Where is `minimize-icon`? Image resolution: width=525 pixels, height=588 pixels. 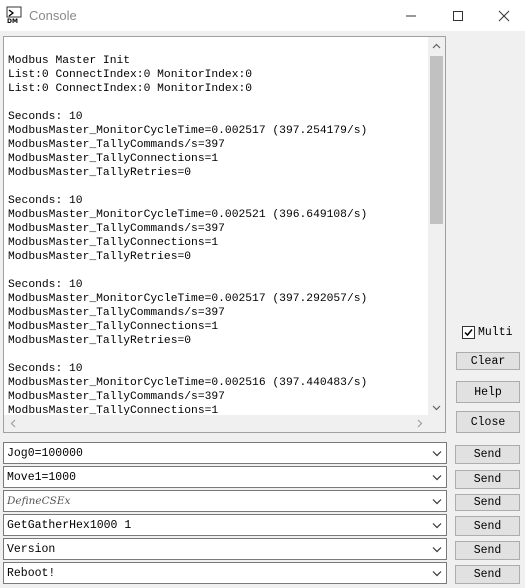
minimize-icon is located at coordinates (411, 15).